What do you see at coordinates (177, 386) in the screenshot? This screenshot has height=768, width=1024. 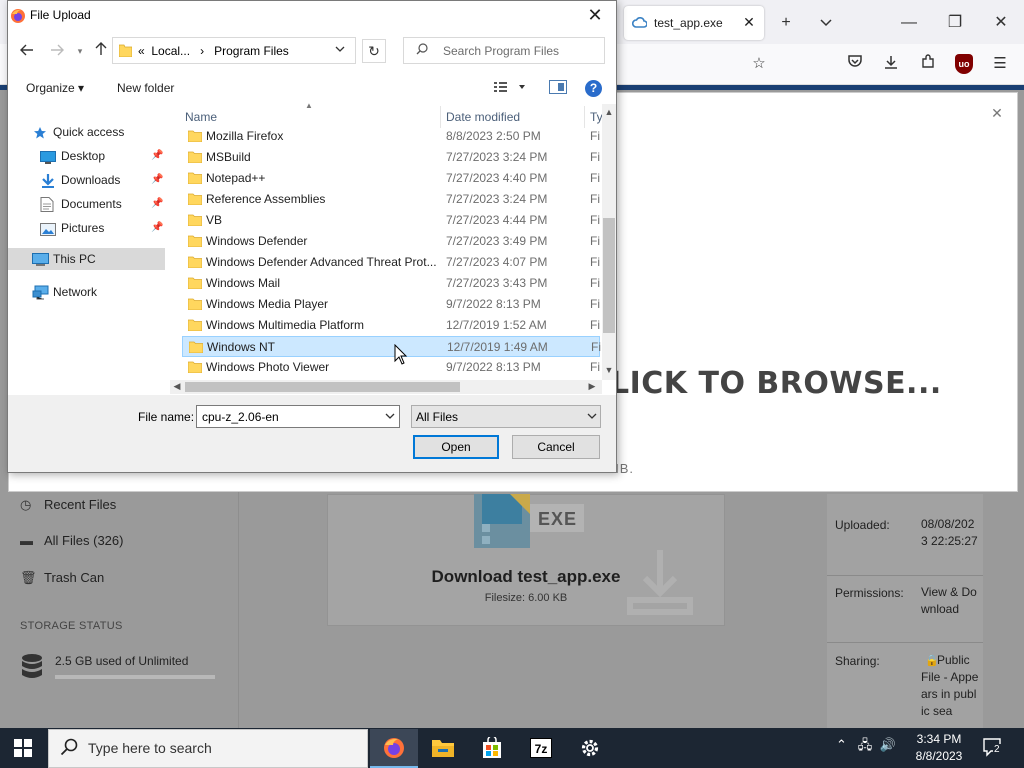 I see `scroll-left-arrow-icon: ◀` at bounding box center [177, 386].